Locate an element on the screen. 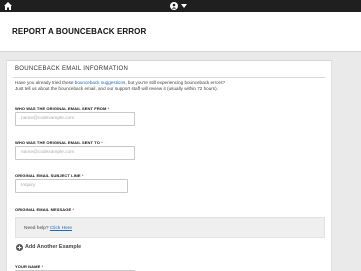 The width and height of the screenshot is (361, 271). sent-to-input: name@codexample.com is located at coordinates (75, 153).